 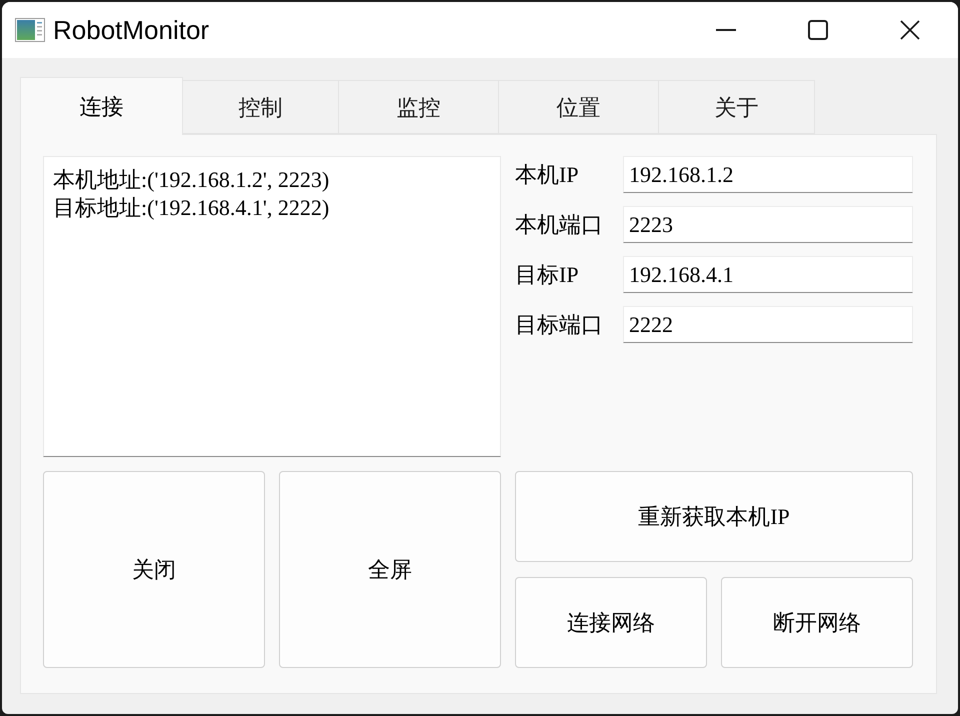 What do you see at coordinates (390, 569) in the screenshot?
I see `fullscreen-button: 全屏` at bounding box center [390, 569].